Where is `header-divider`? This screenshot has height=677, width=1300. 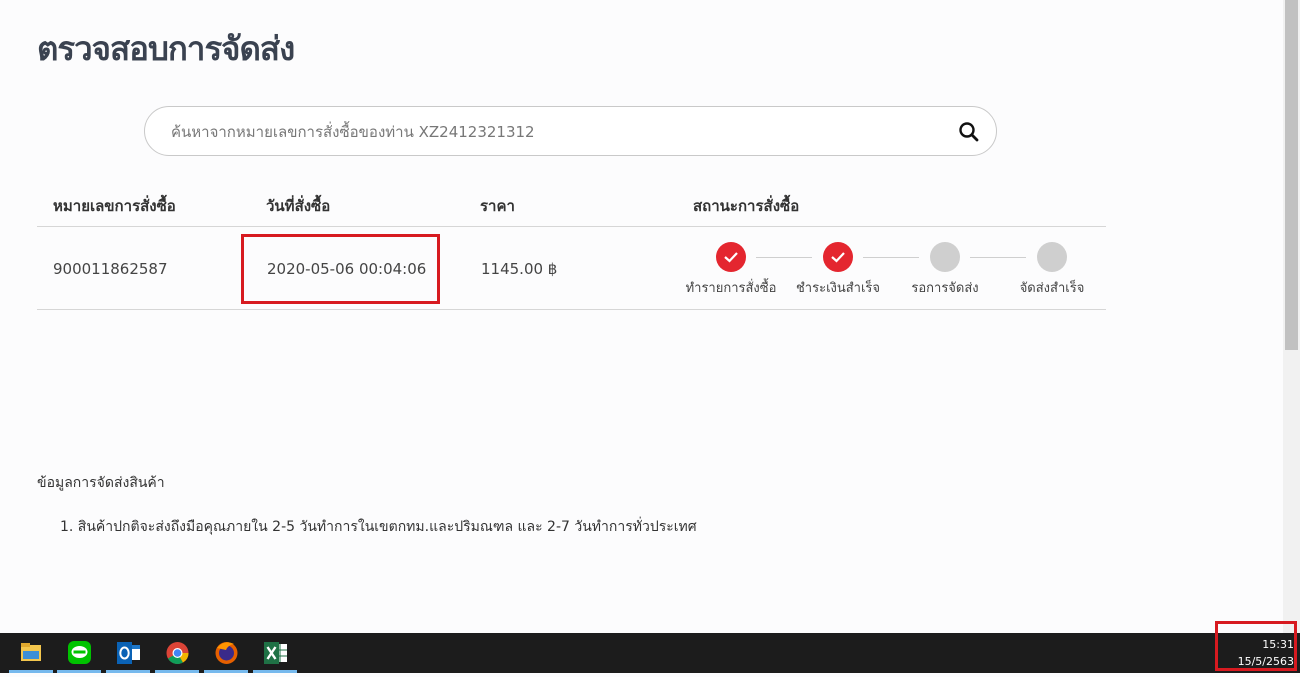
header-divider is located at coordinates (571, 226).